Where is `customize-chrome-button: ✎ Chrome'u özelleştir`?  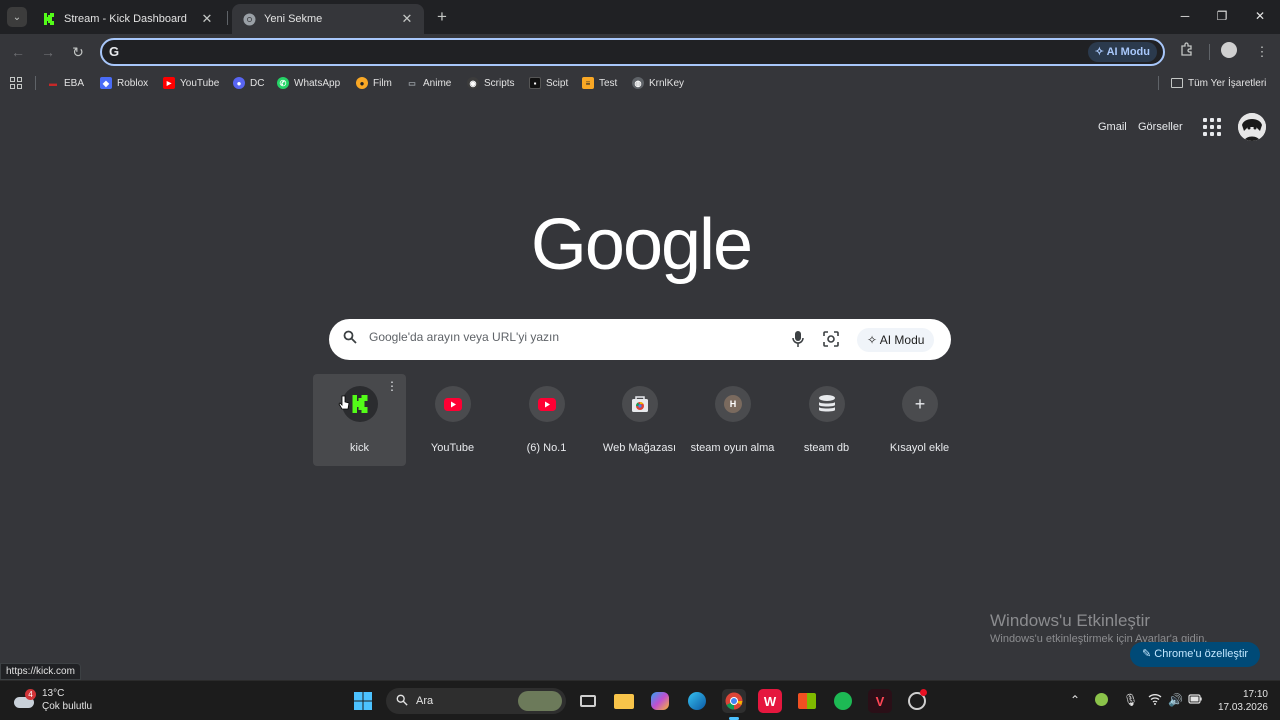
customize-chrome-button: ✎ Chrome'u özelleştir is located at coordinates (1195, 654).